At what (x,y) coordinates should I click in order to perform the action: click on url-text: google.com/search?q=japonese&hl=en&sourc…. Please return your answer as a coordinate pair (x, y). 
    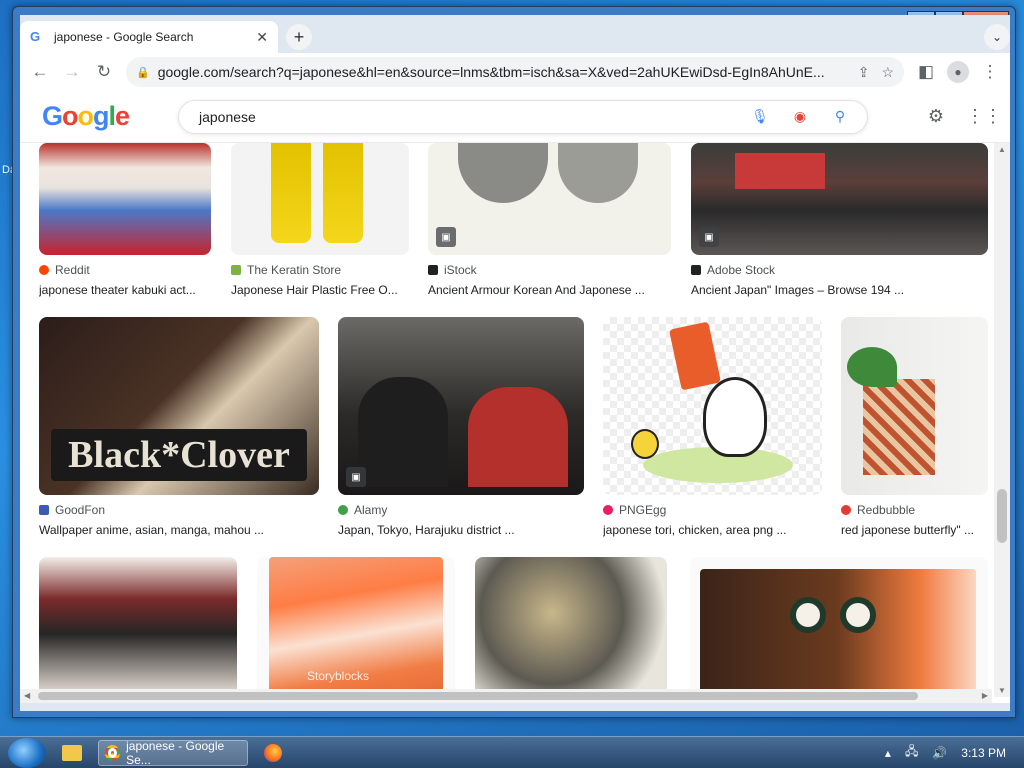
    Looking at the image, I should click on (491, 72).